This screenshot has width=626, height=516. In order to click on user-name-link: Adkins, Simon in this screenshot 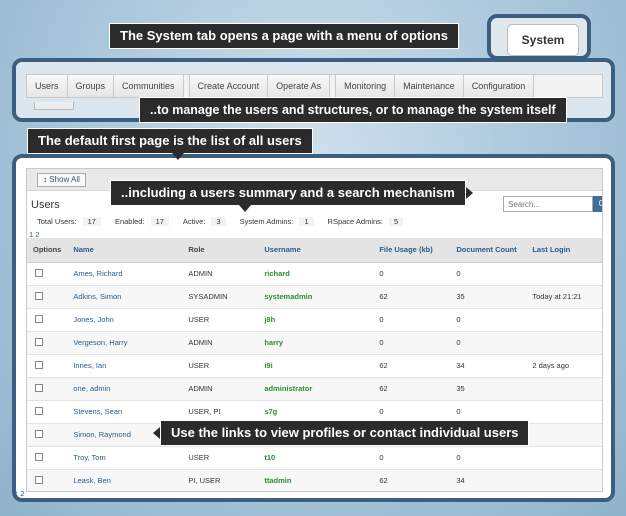, I will do `click(125, 297)`.